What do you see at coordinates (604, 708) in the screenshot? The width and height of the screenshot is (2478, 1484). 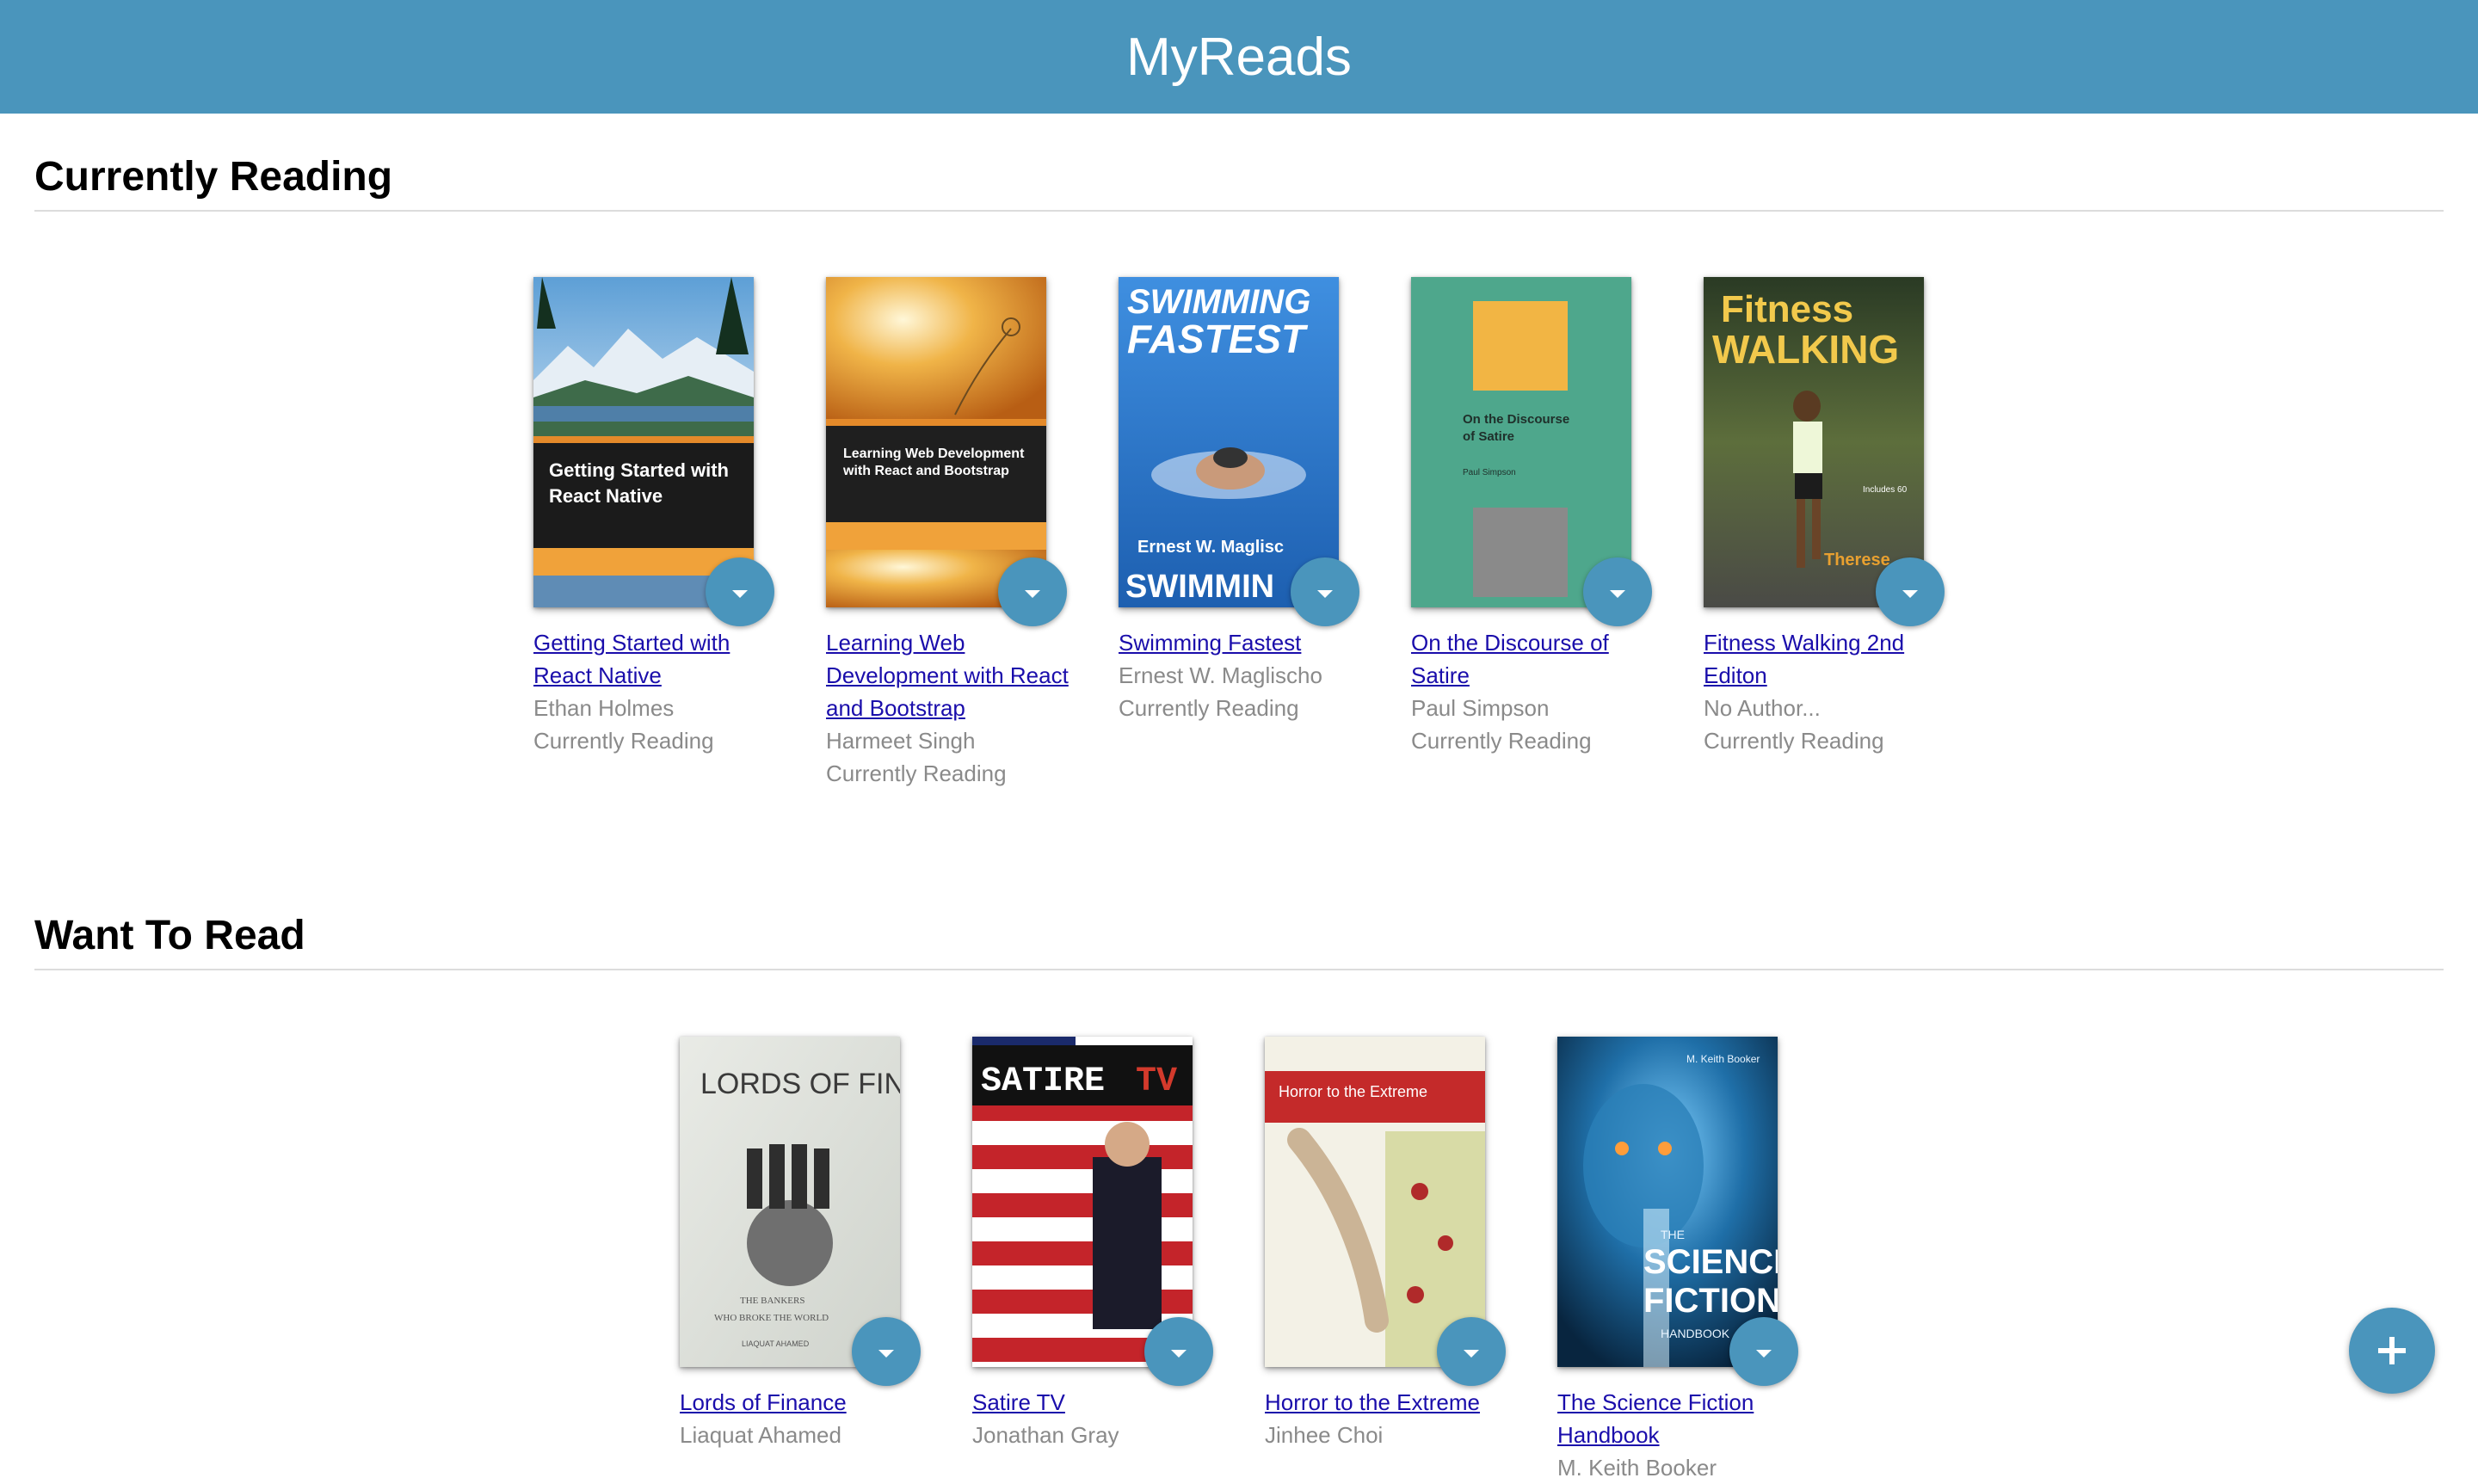 I see `book-author: Ethan Holmes` at bounding box center [604, 708].